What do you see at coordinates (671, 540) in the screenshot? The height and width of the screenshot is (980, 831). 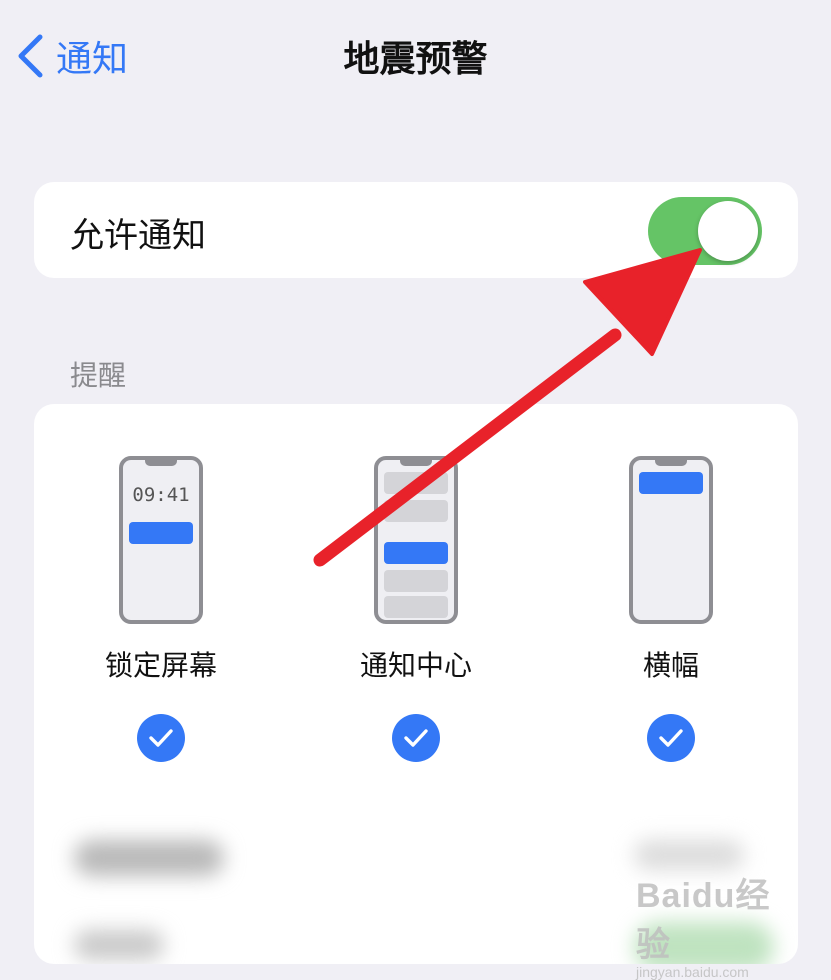 I see `banner-preview-icon` at bounding box center [671, 540].